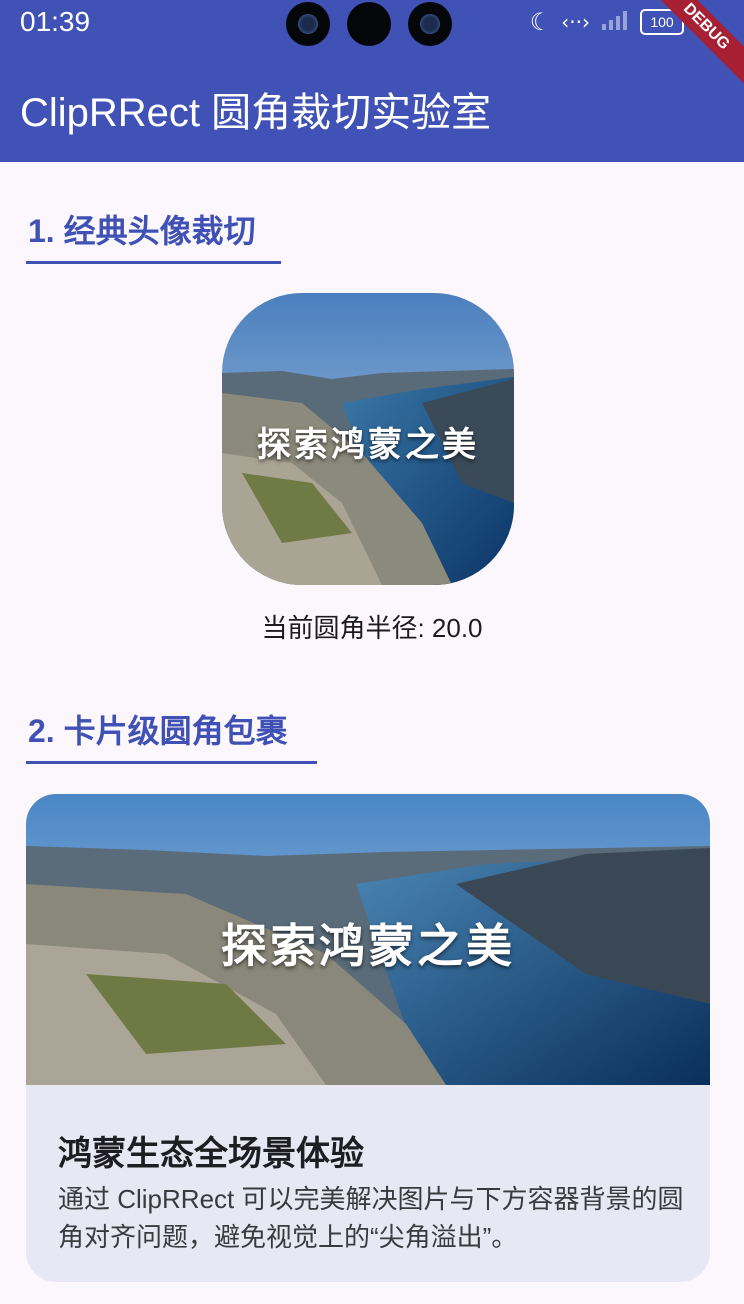 The image size is (744, 1304). Describe the element at coordinates (368, 946) in the screenshot. I see `card-image-caption: 探索鸿蒙之美` at that location.